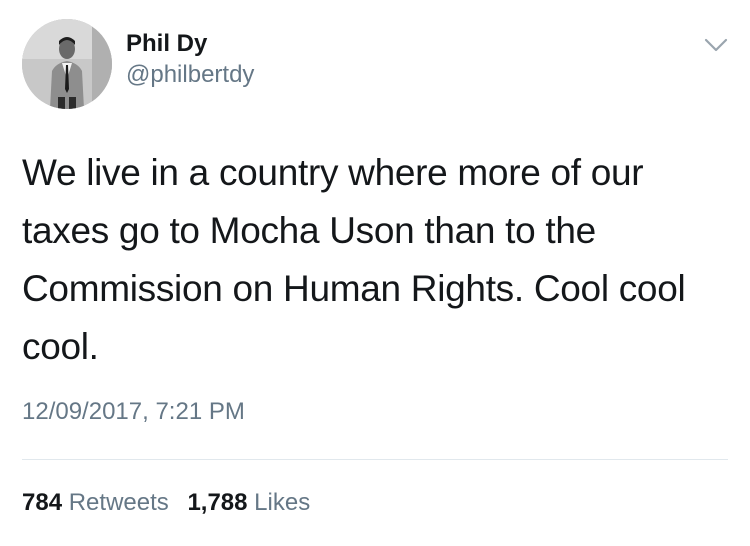 Image resolution: width=750 pixels, height=546 pixels. I want to click on avatar, so click(67, 64).